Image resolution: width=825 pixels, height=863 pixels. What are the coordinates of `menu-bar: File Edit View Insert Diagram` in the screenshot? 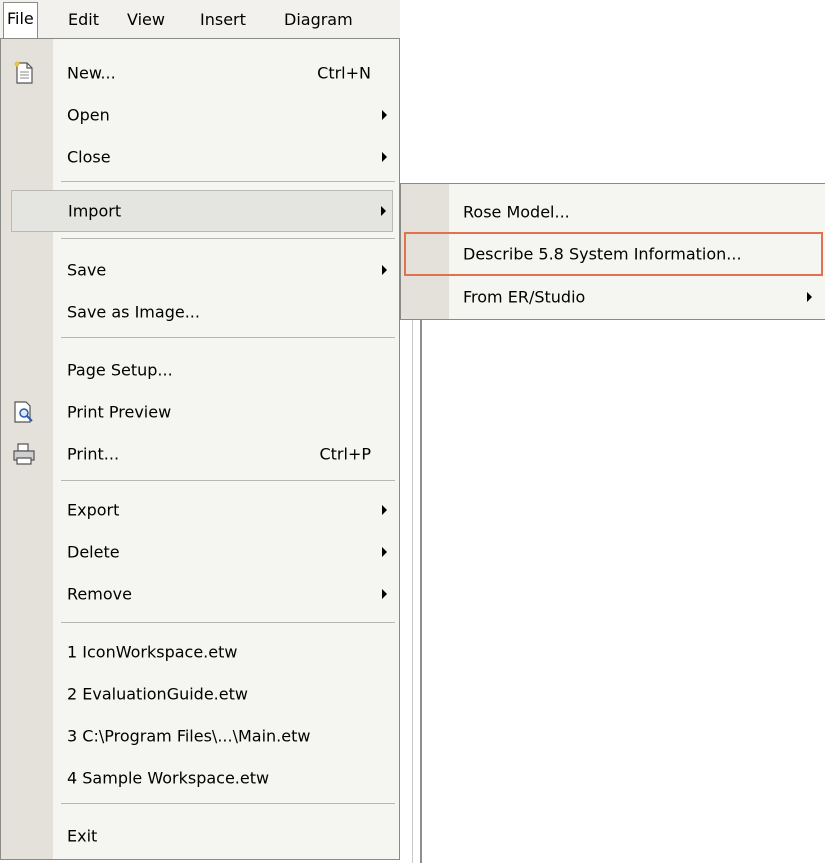 It's located at (200, 19).